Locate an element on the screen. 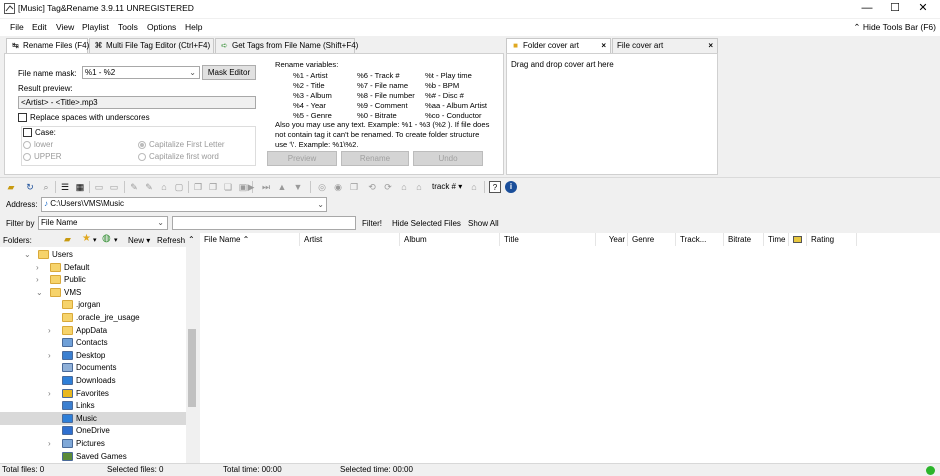  tree-item-label: Pictures is located at coordinates (90, 443).